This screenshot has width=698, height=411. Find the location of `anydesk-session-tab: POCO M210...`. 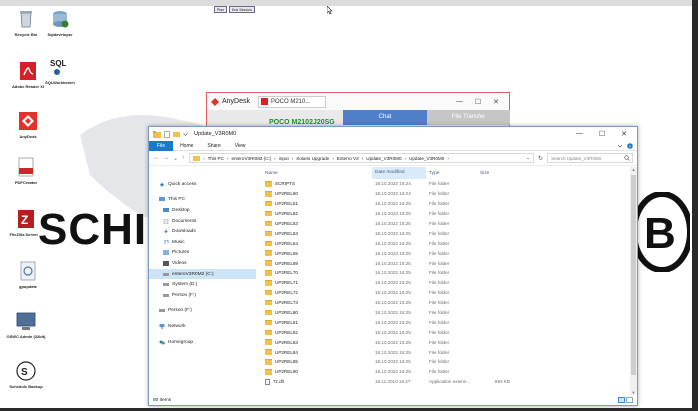

anydesk-session-tab: POCO M210... is located at coordinates (292, 101).